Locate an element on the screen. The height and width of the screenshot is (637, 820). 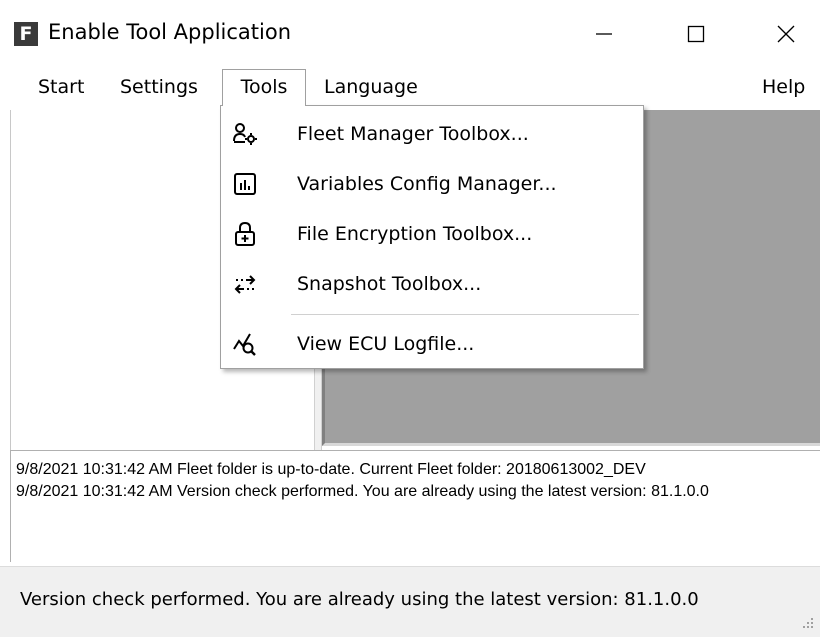
menu-language: Language is located at coordinates (371, 87).